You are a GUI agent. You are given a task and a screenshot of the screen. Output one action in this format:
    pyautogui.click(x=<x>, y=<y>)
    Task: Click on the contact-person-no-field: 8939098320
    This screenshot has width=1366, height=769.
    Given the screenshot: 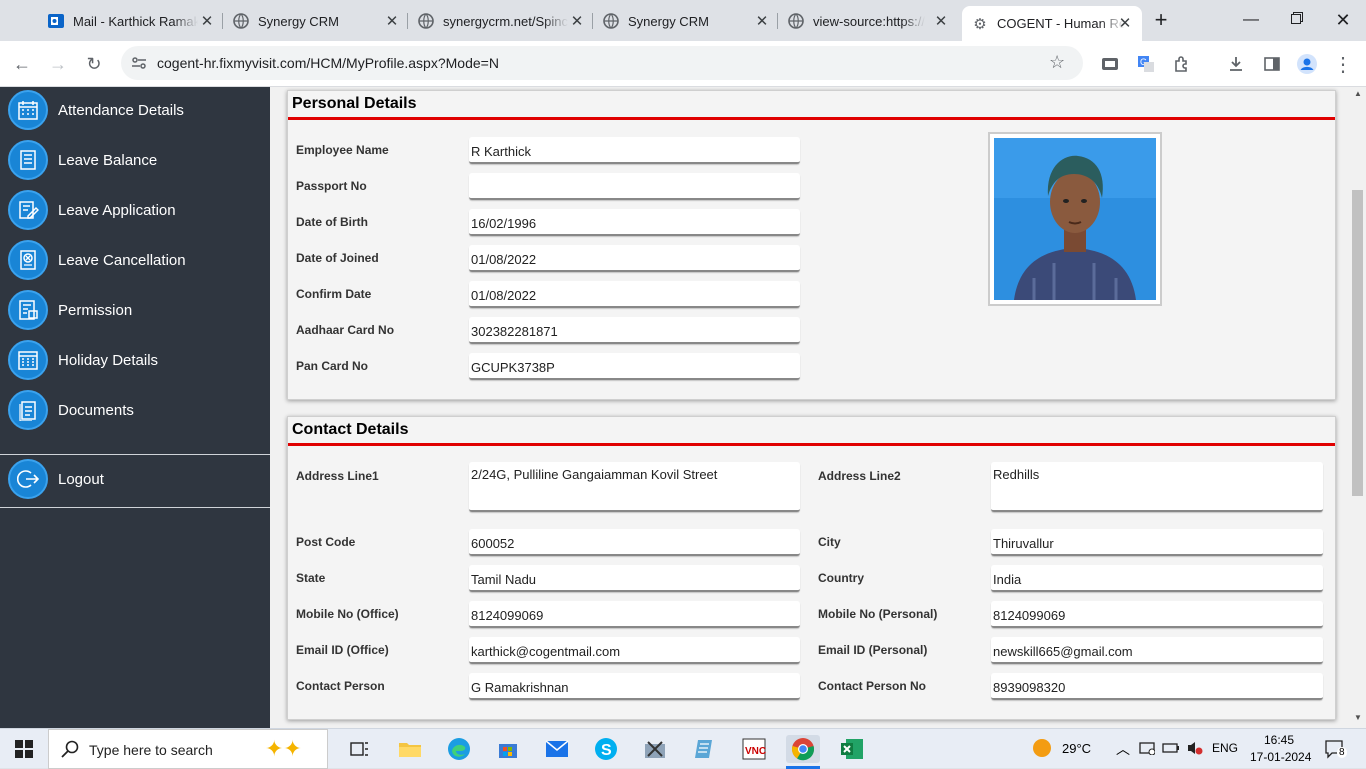 What is the action you would take?
    pyautogui.click(x=1157, y=686)
    